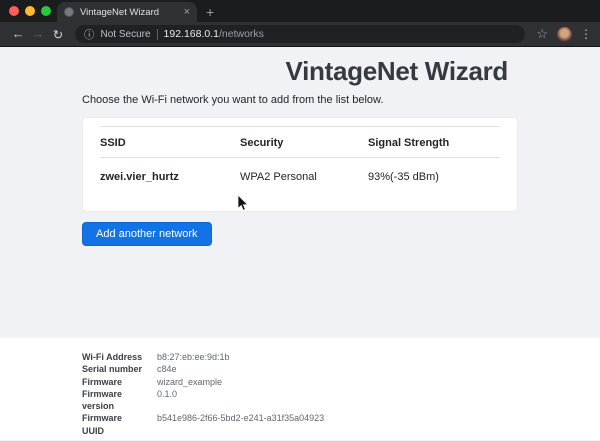 The width and height of the screenshot is (600, 441). Describe the element at coordinates (434, 142) in the screenshot. I see `column-header-signal-strength: Signal Strength` at that location.